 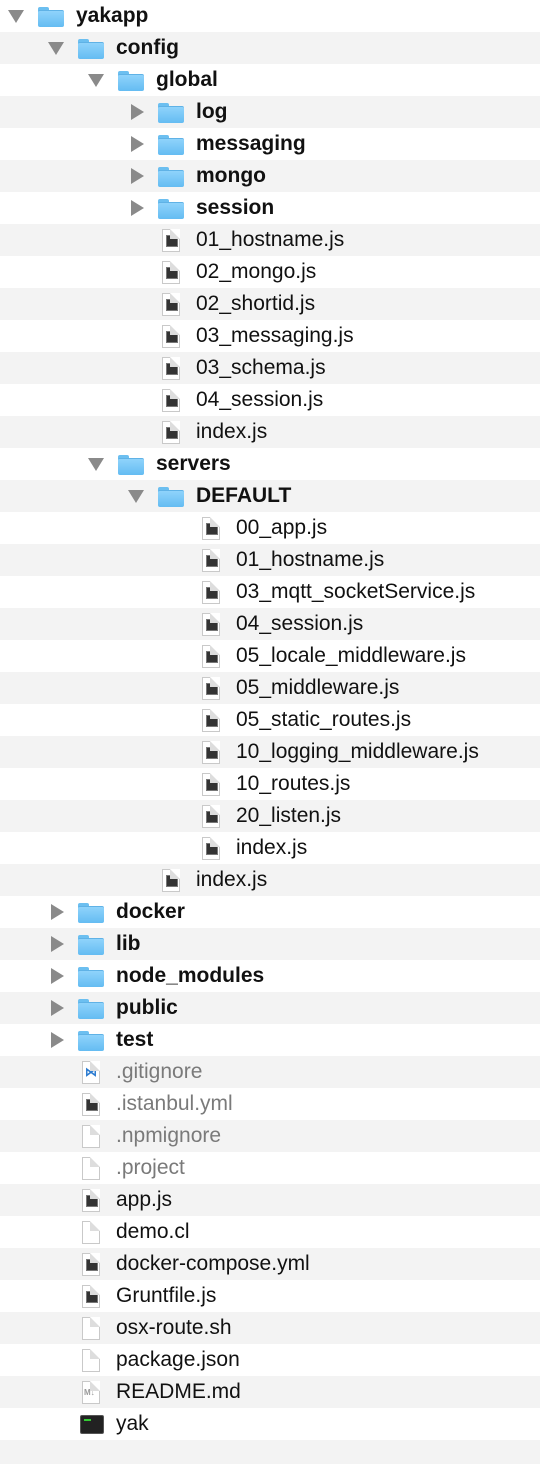 What do you see at coordinates (169, 1135) in the screenshot?
I see `item-name: .npmignore` at bounding box center [169, 1135].